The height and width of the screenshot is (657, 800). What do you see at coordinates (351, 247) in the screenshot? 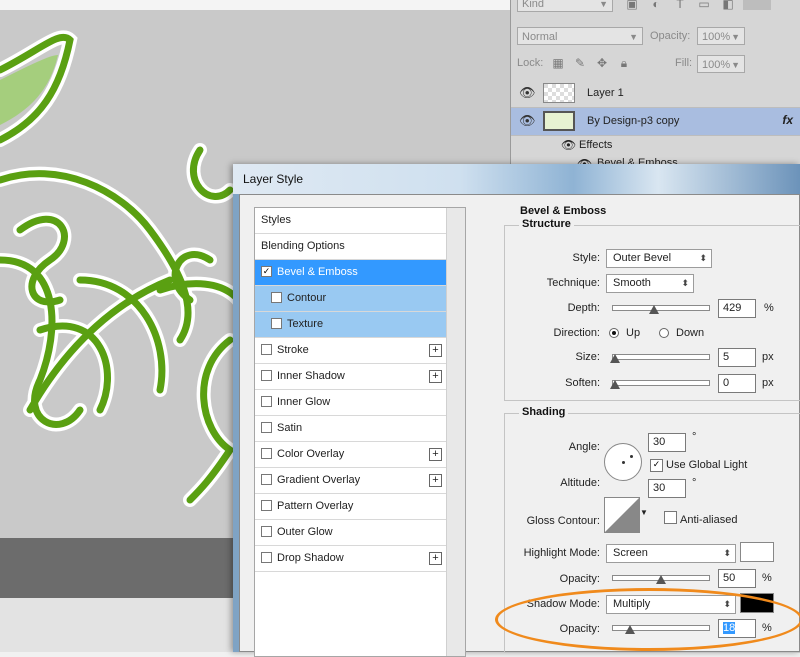
I see `blending-options-item: Blending Options` at bounding box center [351, 247].